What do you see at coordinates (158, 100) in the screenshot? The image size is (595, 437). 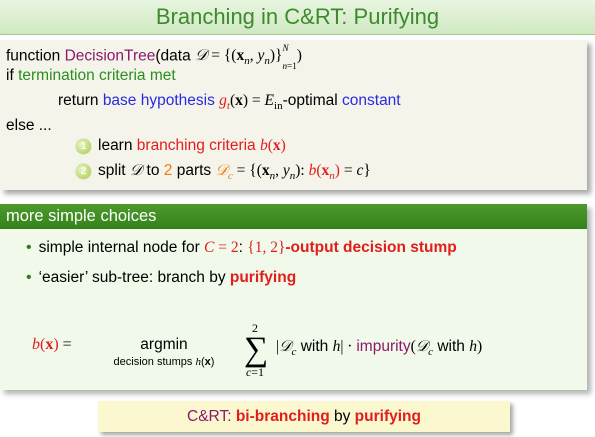 I see `base-hypothesis: base hypothesis` at bounding box center [158, 100].